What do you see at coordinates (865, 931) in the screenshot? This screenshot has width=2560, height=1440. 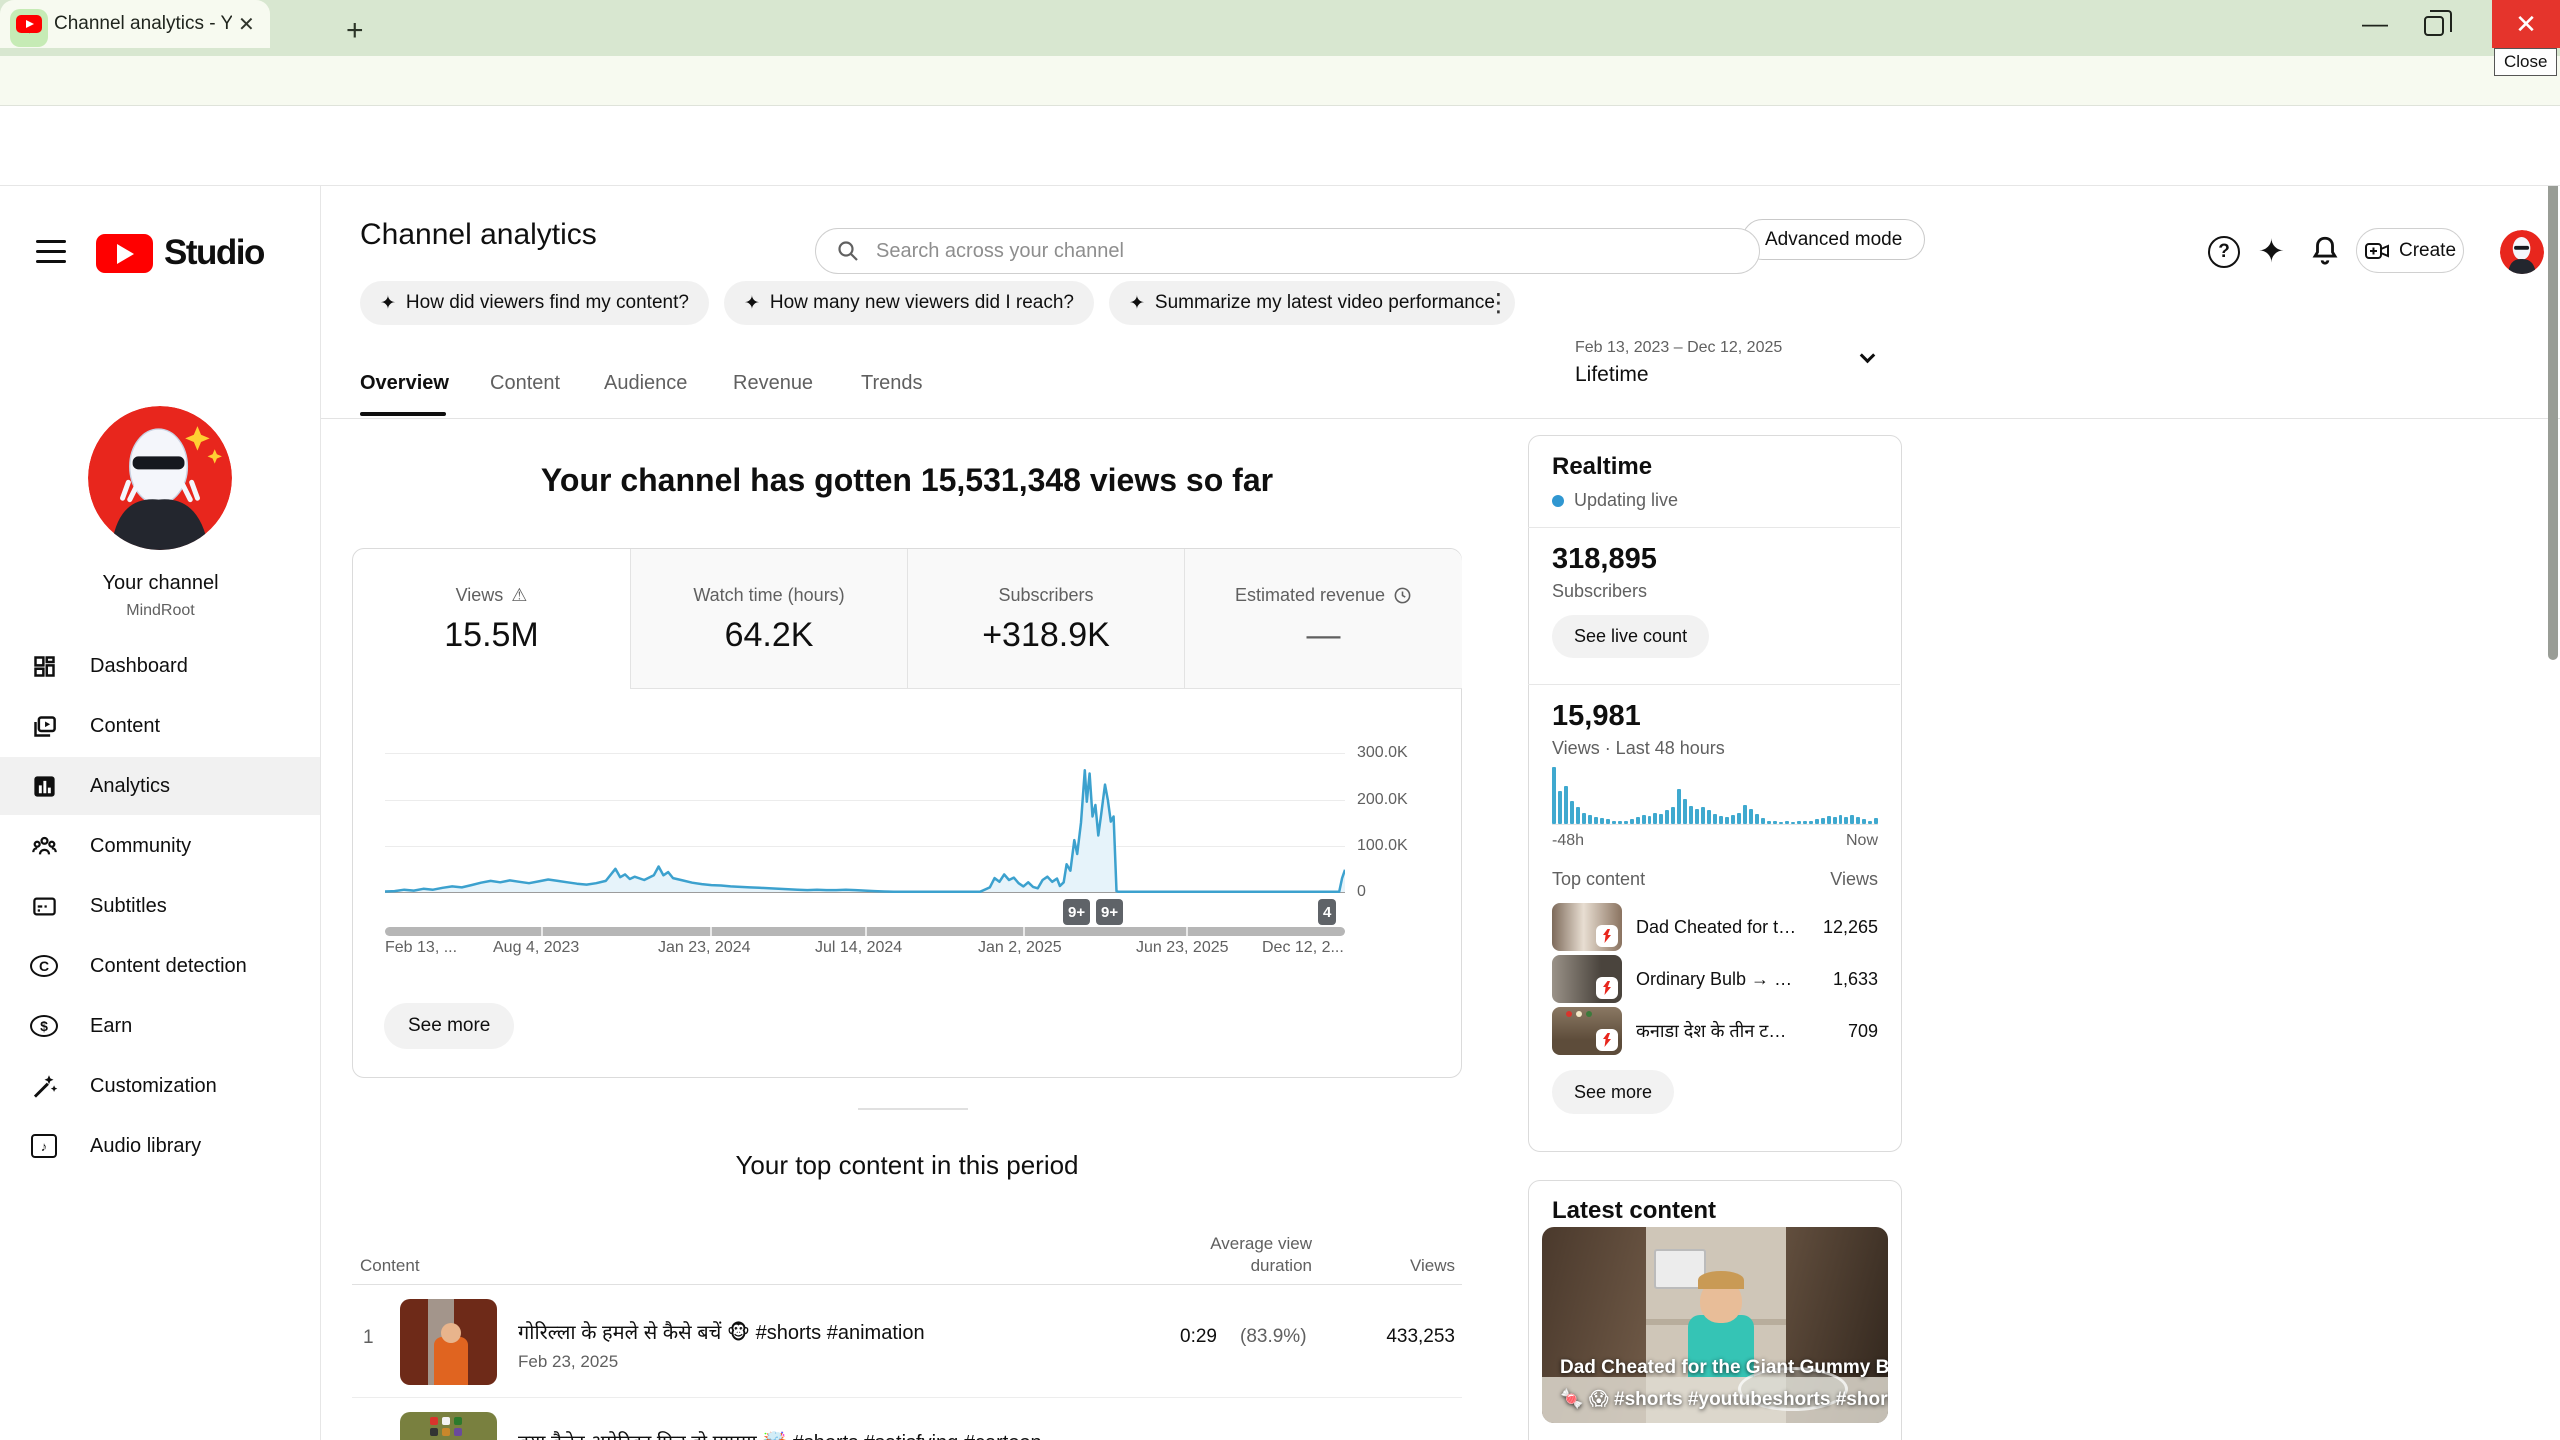 I see `timeline-scrubber` at bounding box center [865, 931].